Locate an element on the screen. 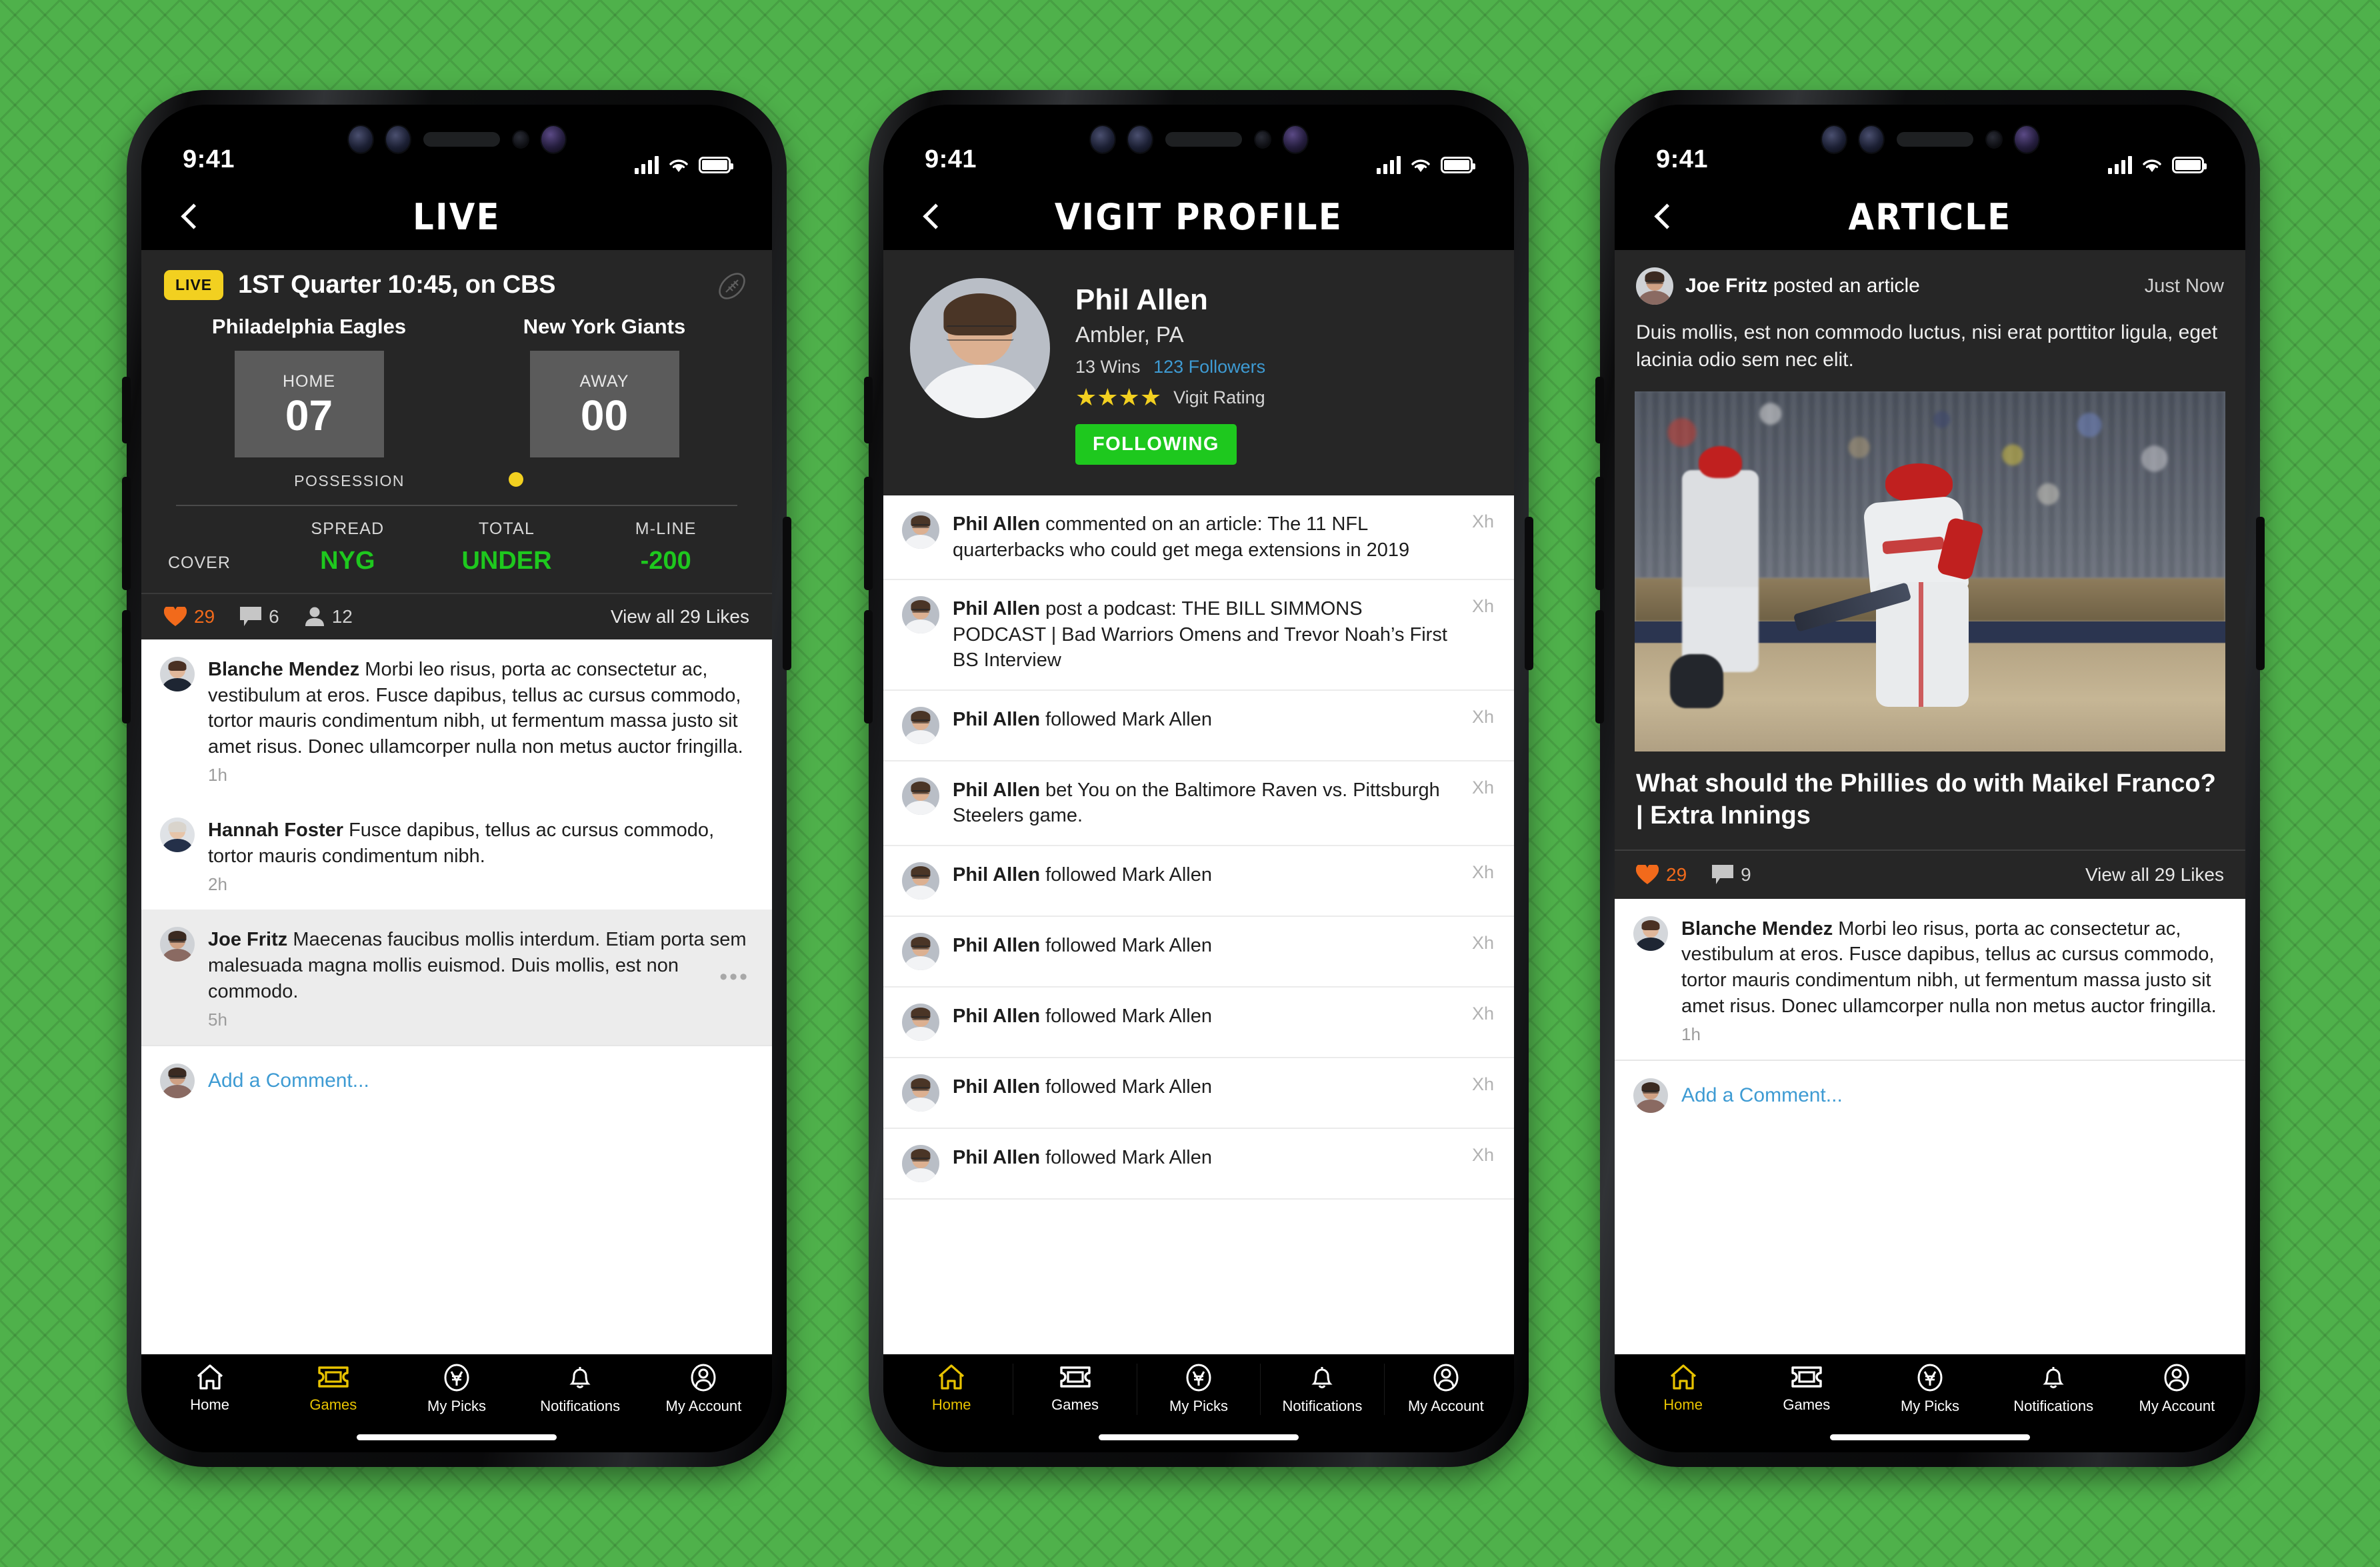 Image resolution: width=2380 pixels, height=1567 pixels. cellular-bars-icon is located at coordinates (1389, 165).